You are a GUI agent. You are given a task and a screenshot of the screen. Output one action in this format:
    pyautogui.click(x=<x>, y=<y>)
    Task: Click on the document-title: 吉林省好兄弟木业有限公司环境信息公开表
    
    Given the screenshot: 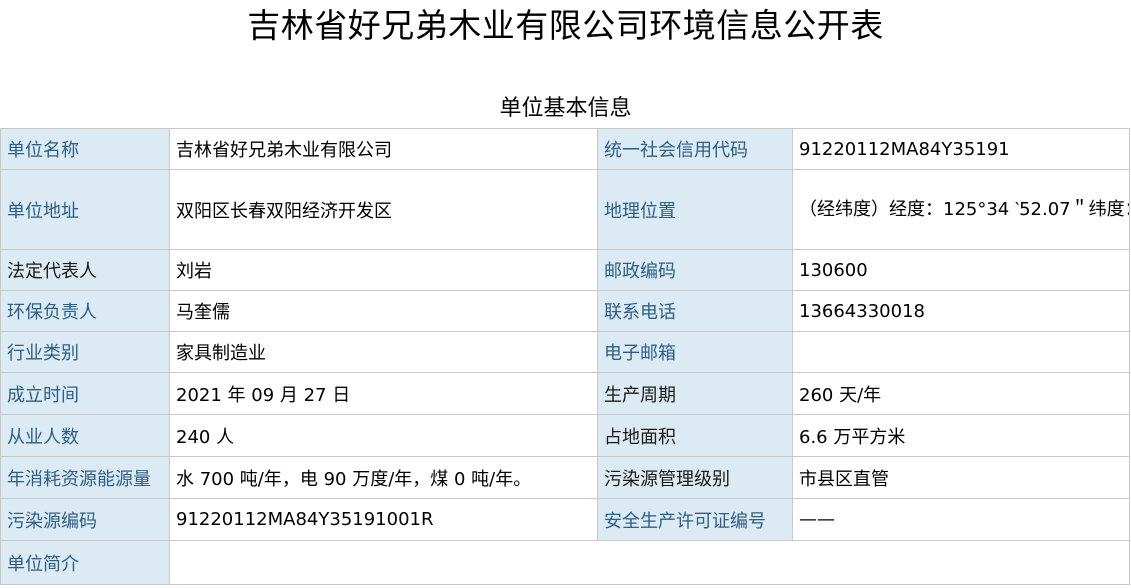 What is the action you would take?
    pyautogui.click(x=565, y=25)
    